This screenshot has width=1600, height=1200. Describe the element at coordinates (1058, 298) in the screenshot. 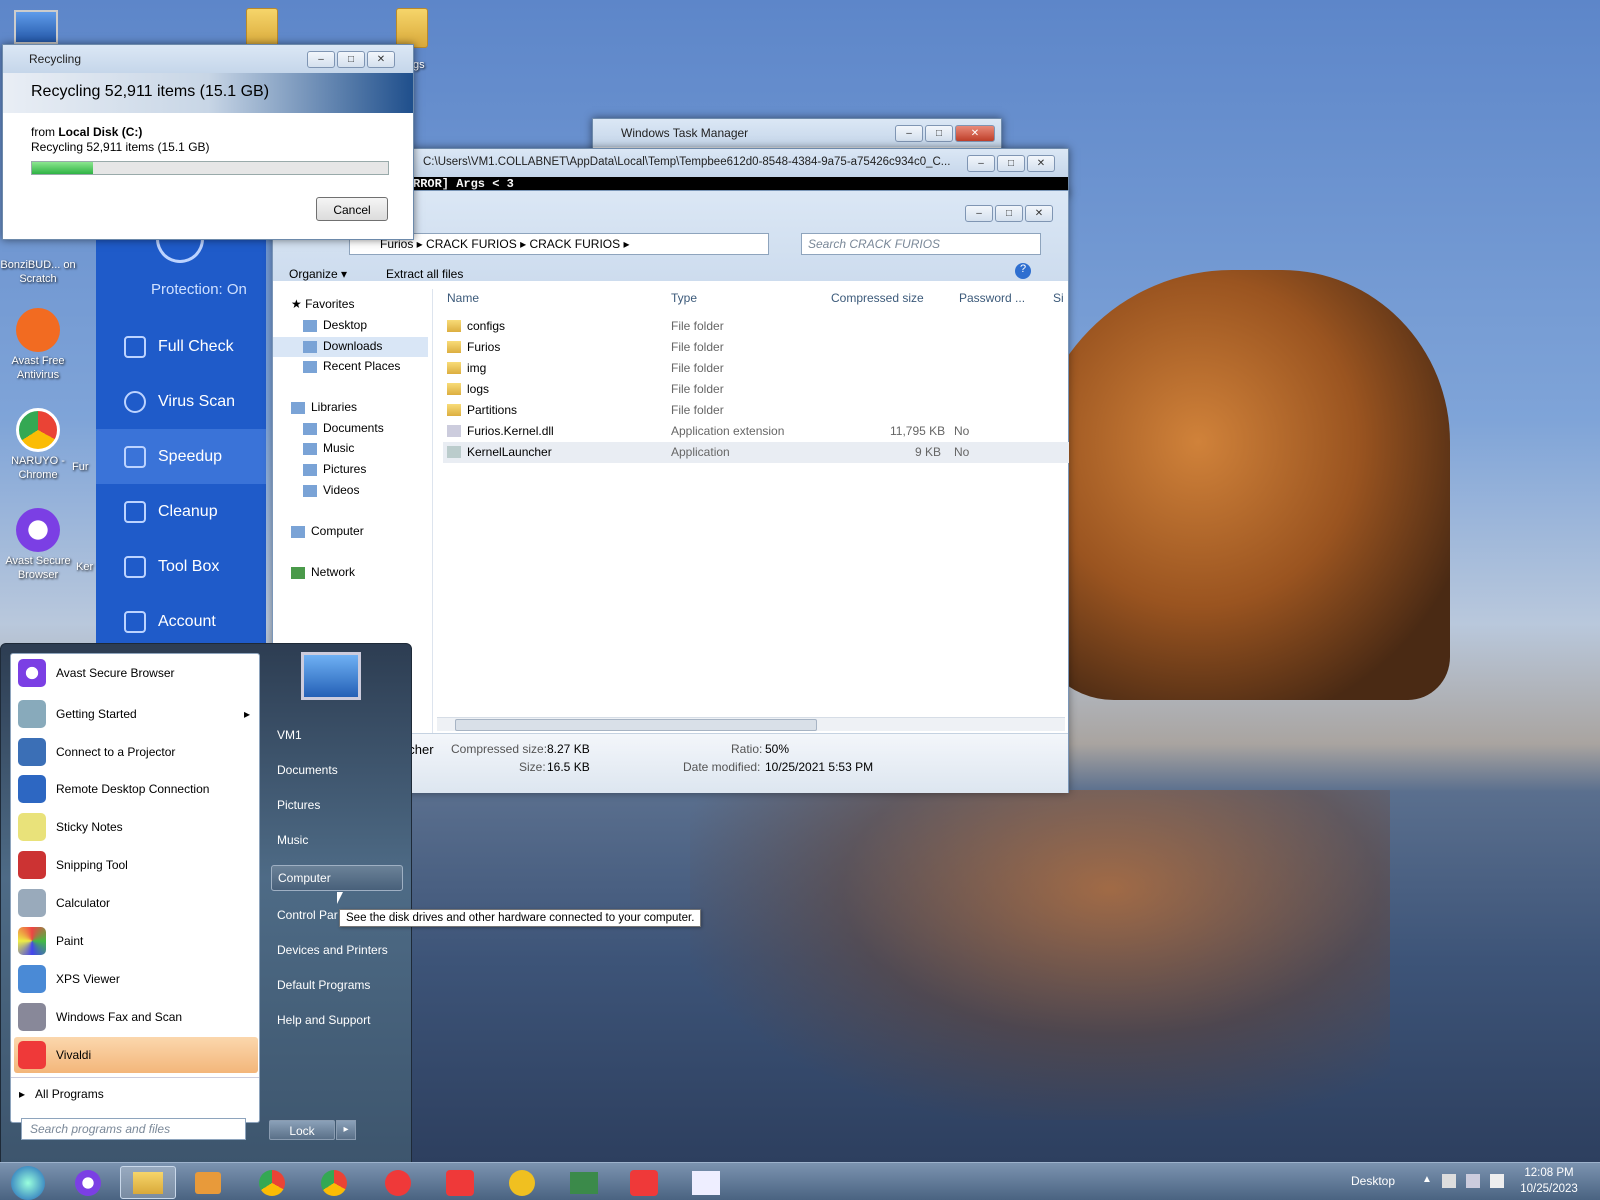

I see `col-size: Si` at that location.